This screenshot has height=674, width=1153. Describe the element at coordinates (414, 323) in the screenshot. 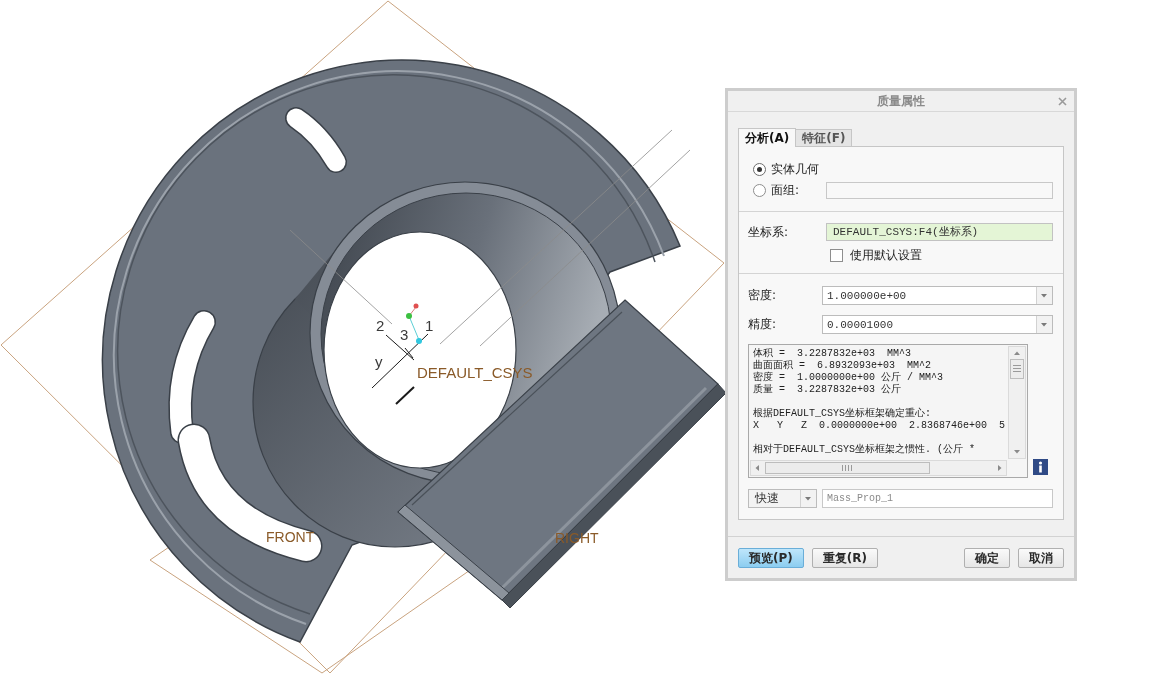

I see `axis-triad-icon` at that location.